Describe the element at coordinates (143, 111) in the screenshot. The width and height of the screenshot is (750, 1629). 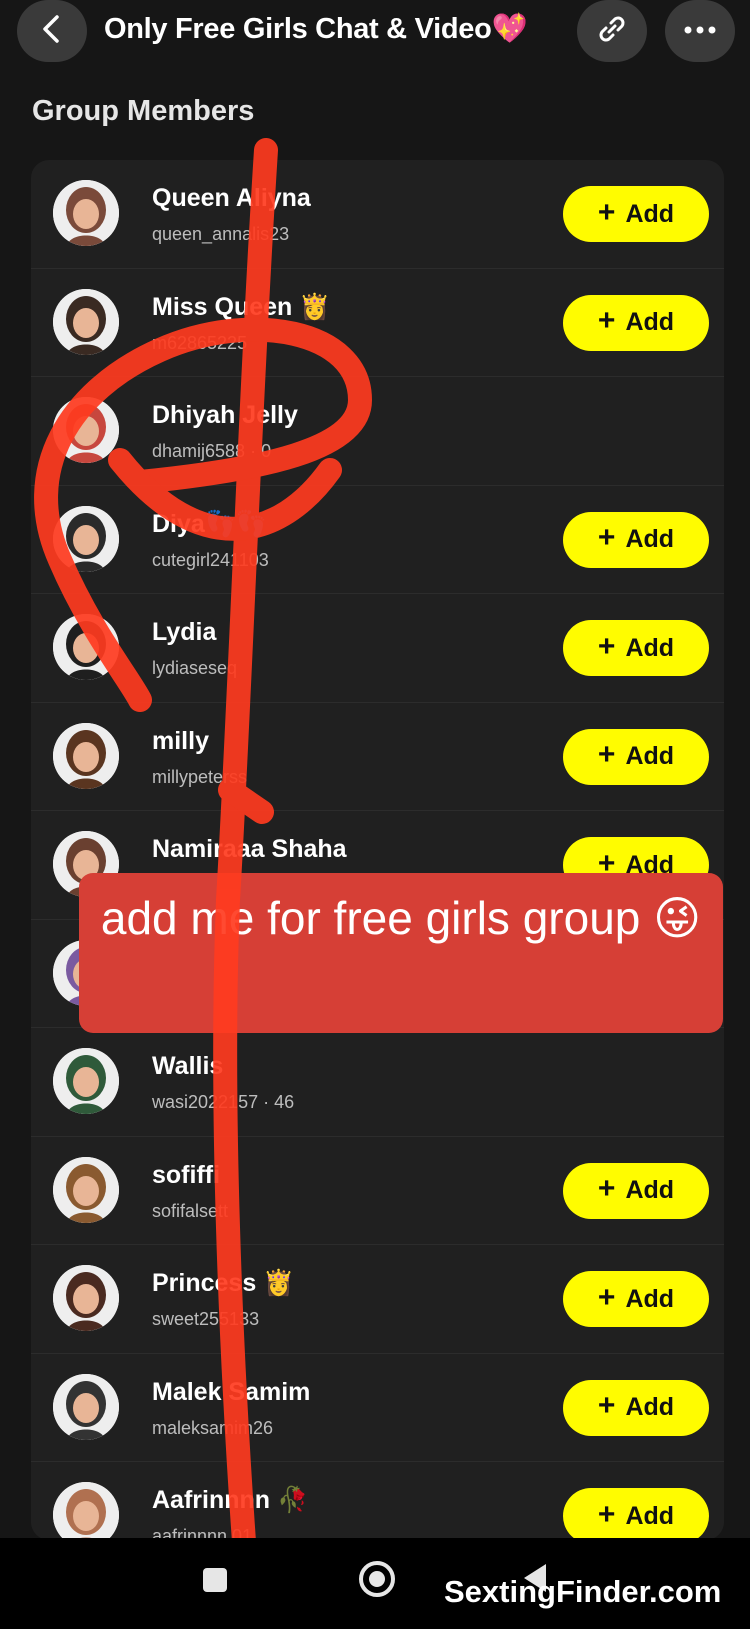
I see `group-members-heading: Group Members` at that location.